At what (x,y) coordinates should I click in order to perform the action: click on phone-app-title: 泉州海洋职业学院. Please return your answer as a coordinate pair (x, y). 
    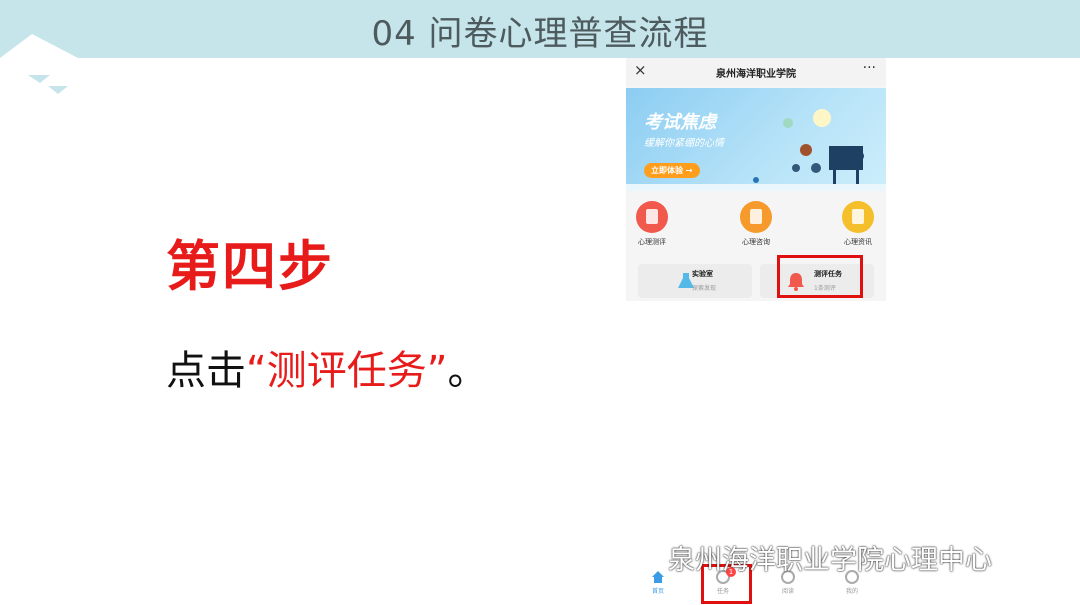
    Looking at the image, I should click on (756, 74).